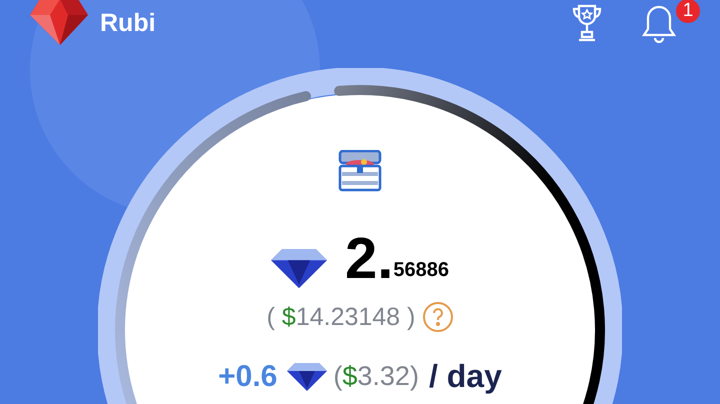  I want to click on treasure-chest-icon, so click(360, 171).